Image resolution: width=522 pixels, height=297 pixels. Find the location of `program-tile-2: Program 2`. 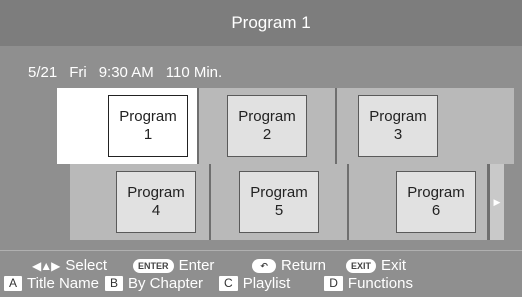

program-tile-2: Program 2 is located at coordinates (268, 126).